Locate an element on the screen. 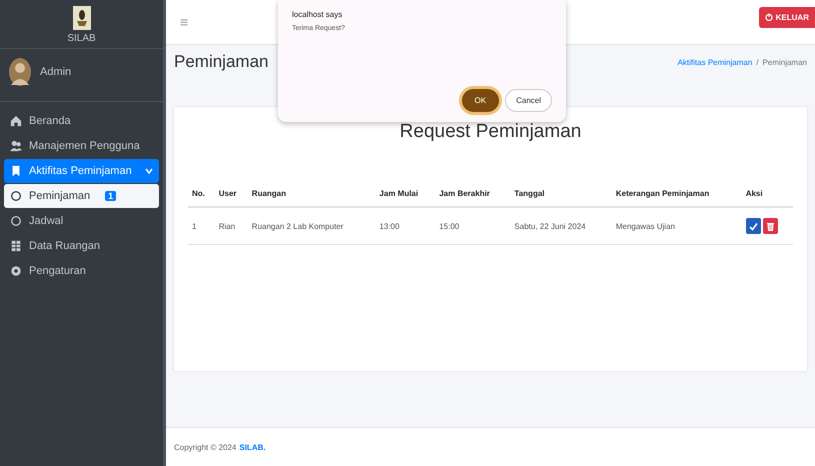 Image resolution: width=815 pixels, height=466 pixels. avatar-icon is located at coordinates (20, 72).